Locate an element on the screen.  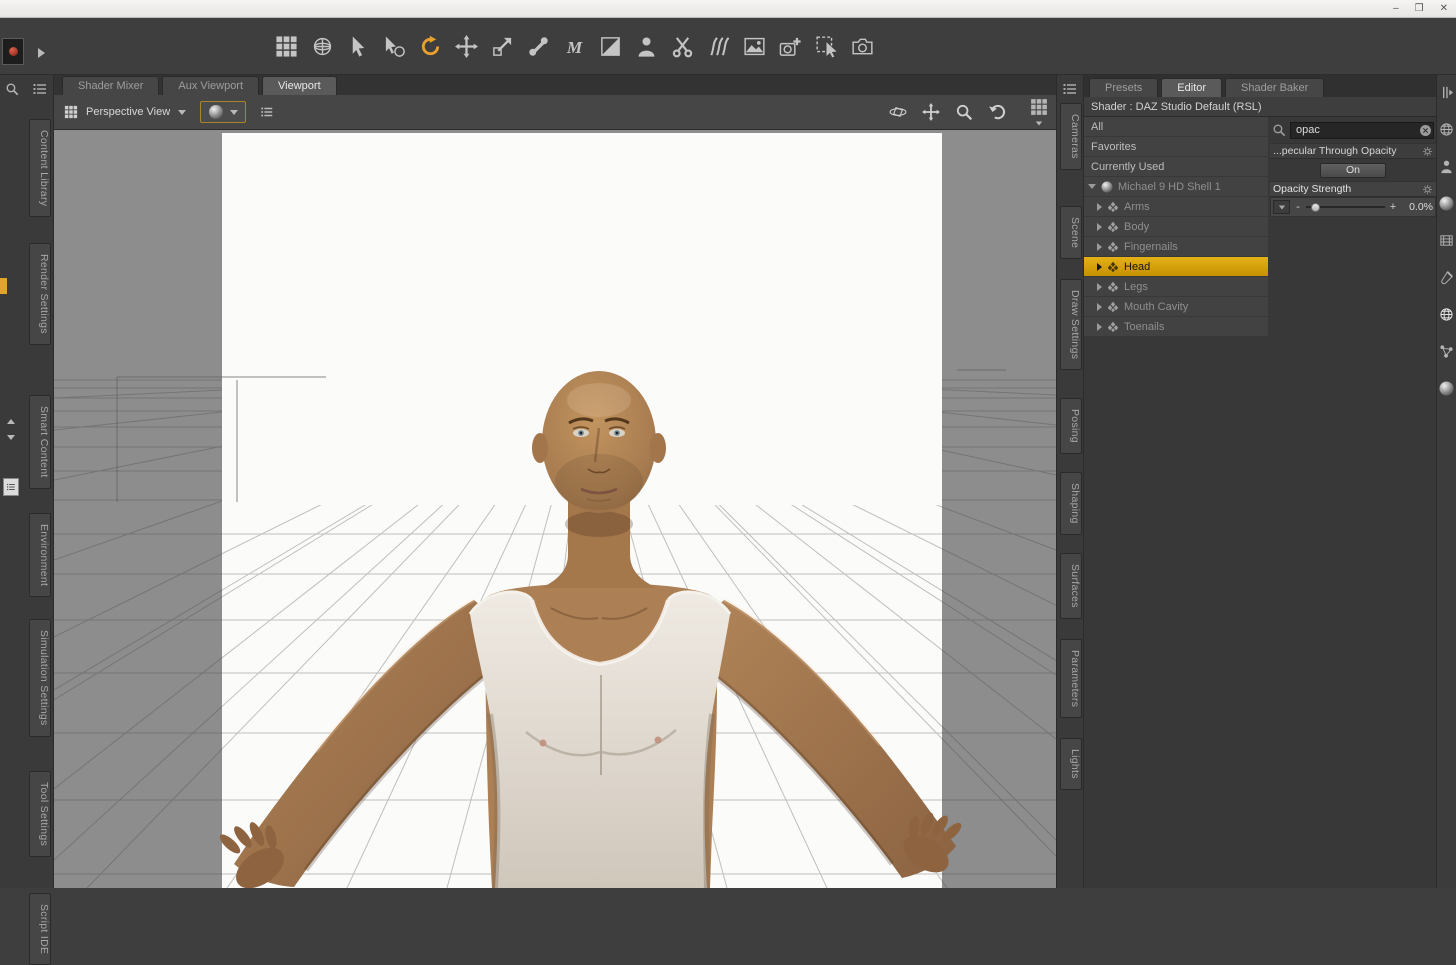
camera-view-selector: Perspective View is located at coordinates (128, 112).